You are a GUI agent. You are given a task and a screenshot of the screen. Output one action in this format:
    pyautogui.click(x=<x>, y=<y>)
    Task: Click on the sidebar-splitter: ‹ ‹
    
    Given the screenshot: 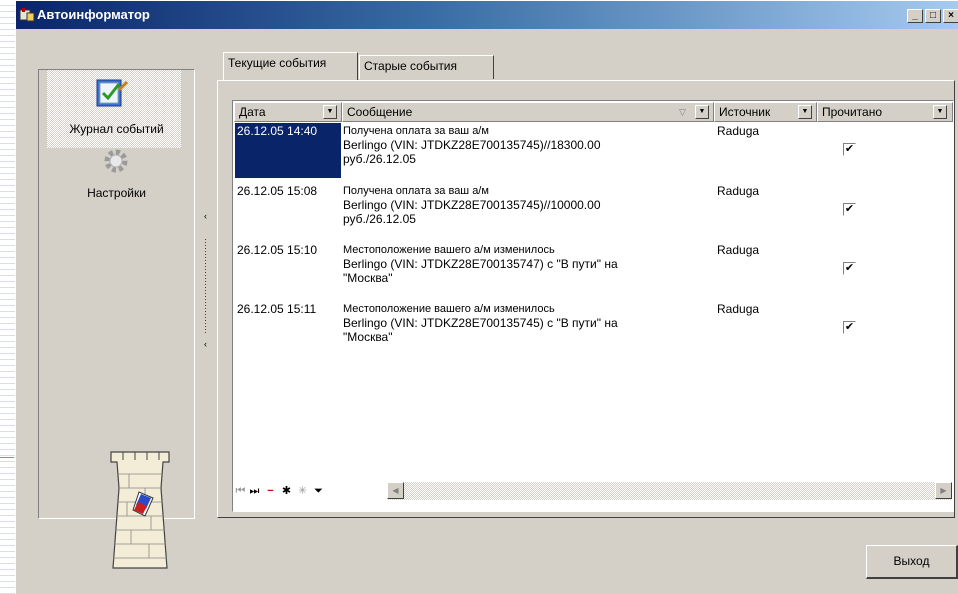 What is the action you would take?
    pyautogui.click(x=205, y=286)
    